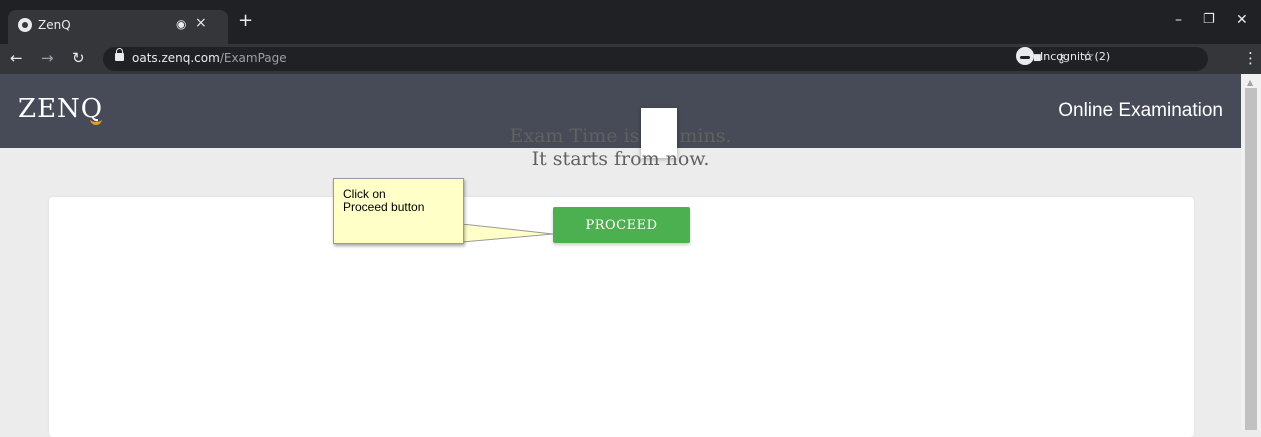 The height and width of the screenshot is (437, 1261). What do you see at coordinates (1250, 82) in the screenshot?
I see `scroll-up-icon: ▲` at bounding box center [1250, 82].